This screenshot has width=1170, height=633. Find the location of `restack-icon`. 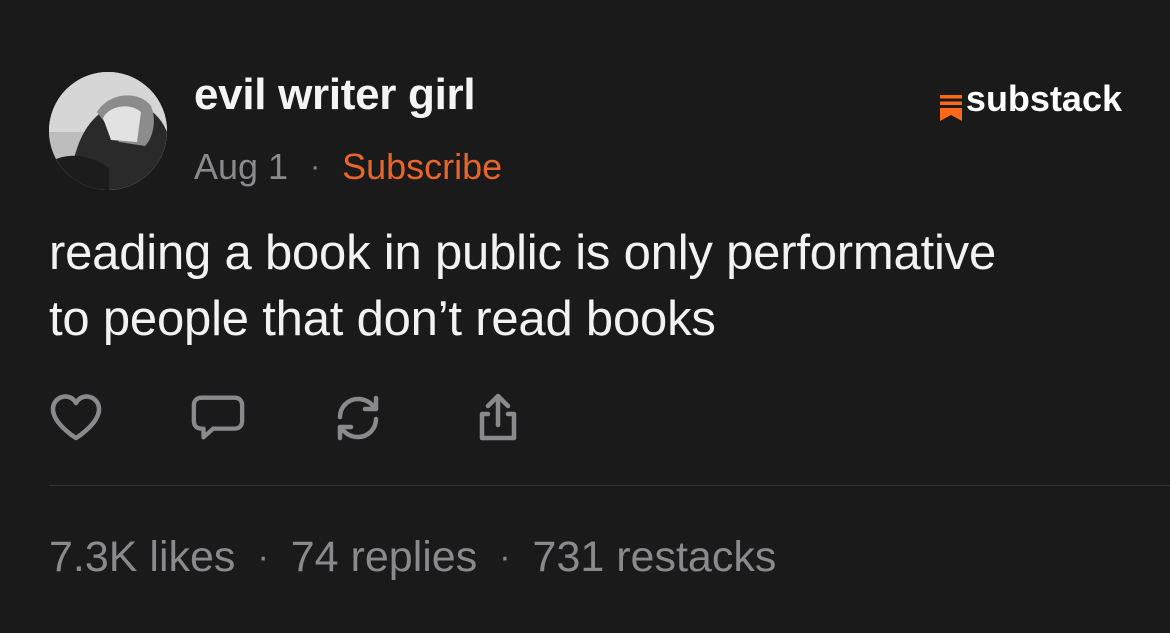

restack-icon is located at coordinates (358, 418).